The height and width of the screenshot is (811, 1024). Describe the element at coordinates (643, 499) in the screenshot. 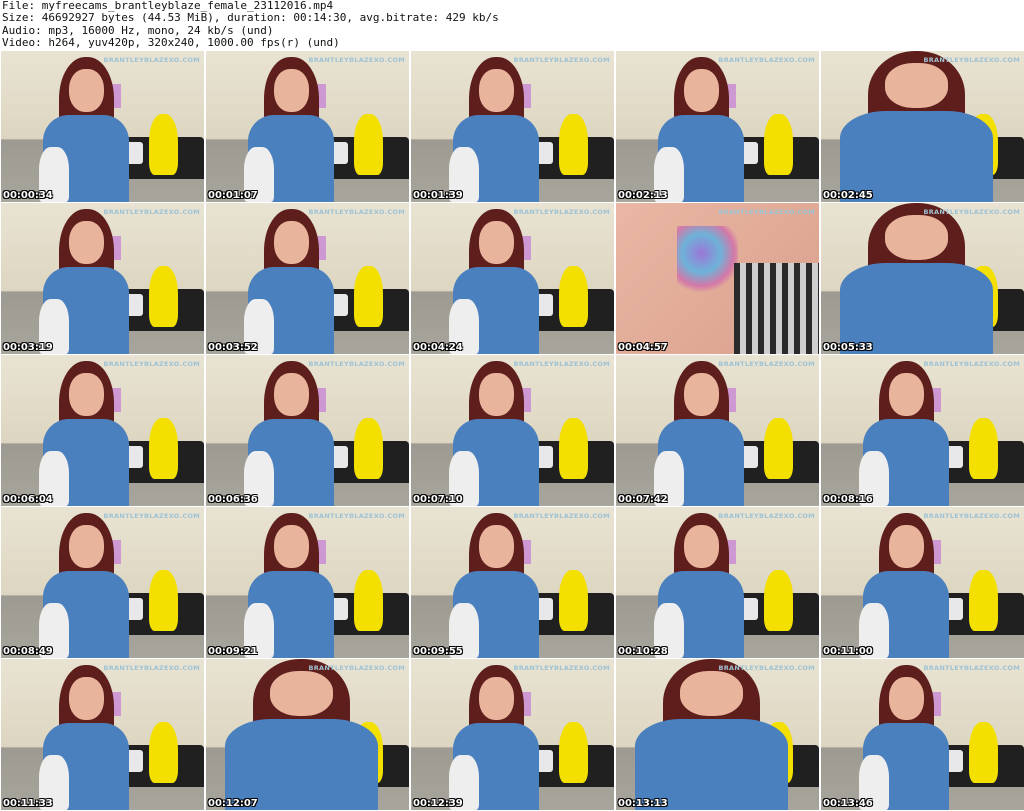

I see `thumbnail-timestamp: 00:07:42` at that location.